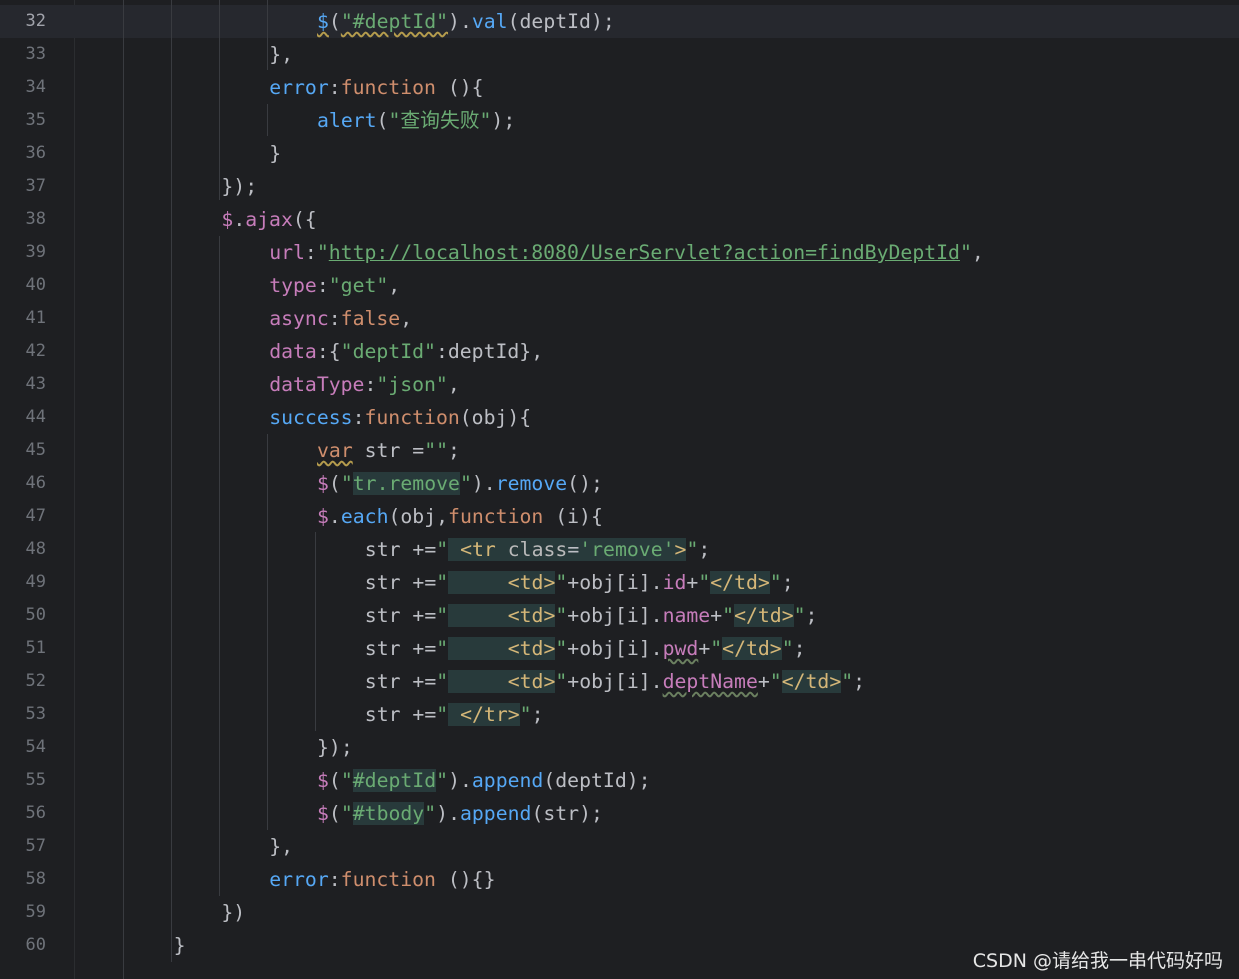  I want to click on code-text: error:function (){, so click(376, 87).